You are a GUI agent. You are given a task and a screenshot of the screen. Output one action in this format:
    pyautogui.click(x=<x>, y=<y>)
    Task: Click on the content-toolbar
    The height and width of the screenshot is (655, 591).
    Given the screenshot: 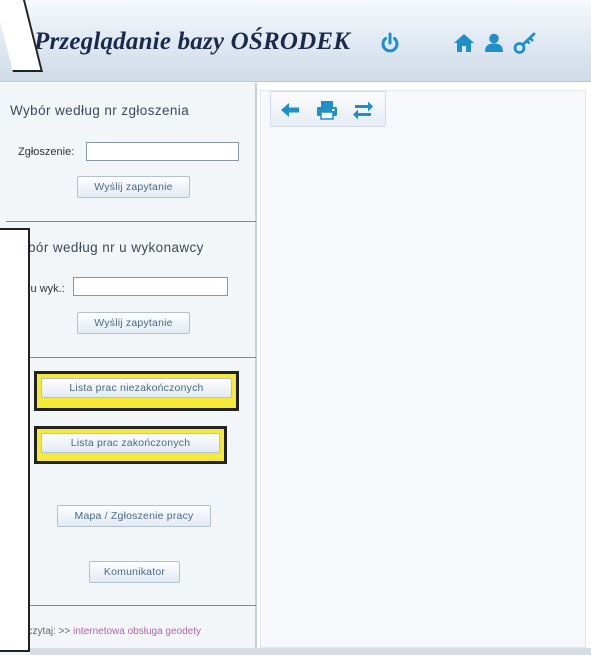 What is the action you would take?
    pyautogui.click(x=328, y=109)
    